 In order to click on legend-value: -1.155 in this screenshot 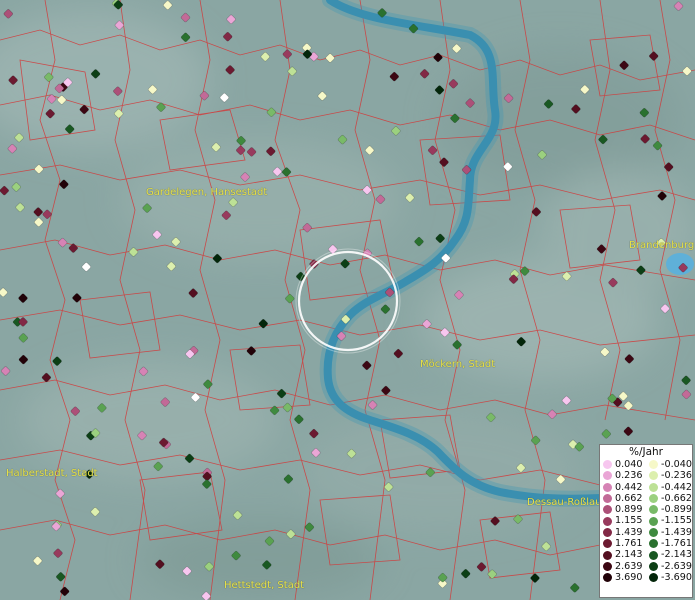, I will do `click(676, 521)`.